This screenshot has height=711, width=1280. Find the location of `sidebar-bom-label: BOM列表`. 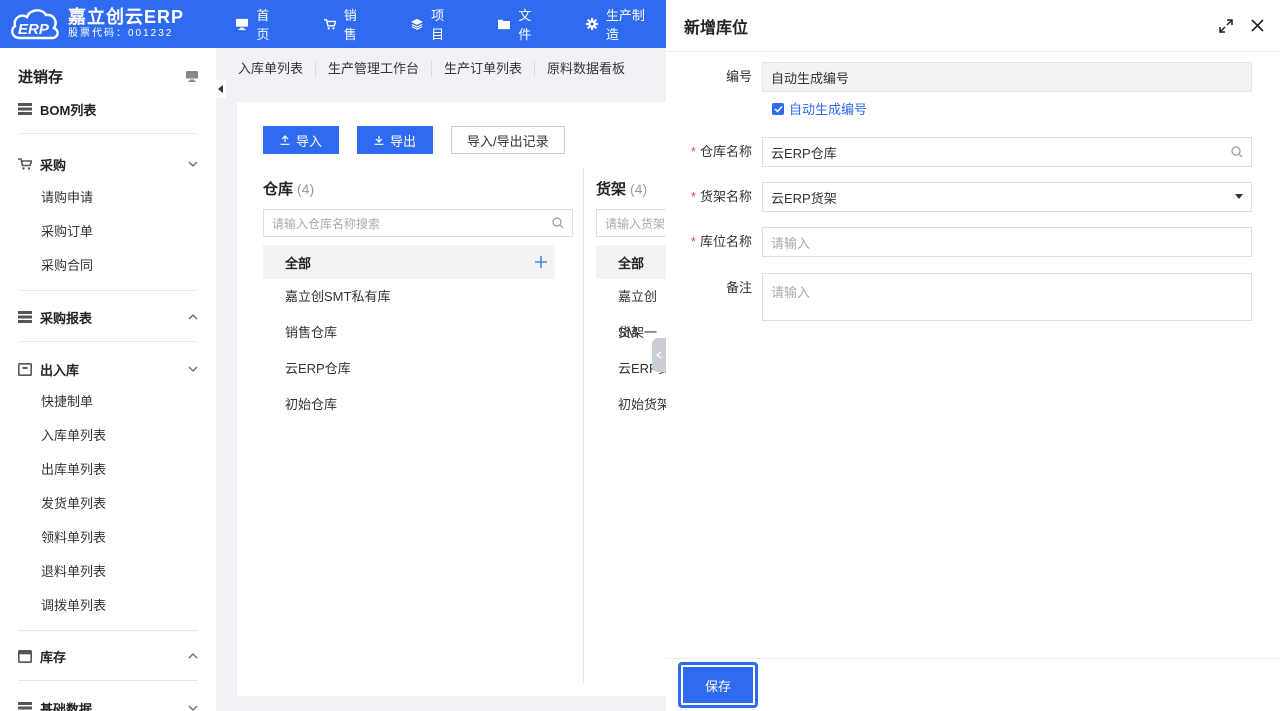

sidebar-bom-label: BOM列表 is located at coordinates (68, 110).